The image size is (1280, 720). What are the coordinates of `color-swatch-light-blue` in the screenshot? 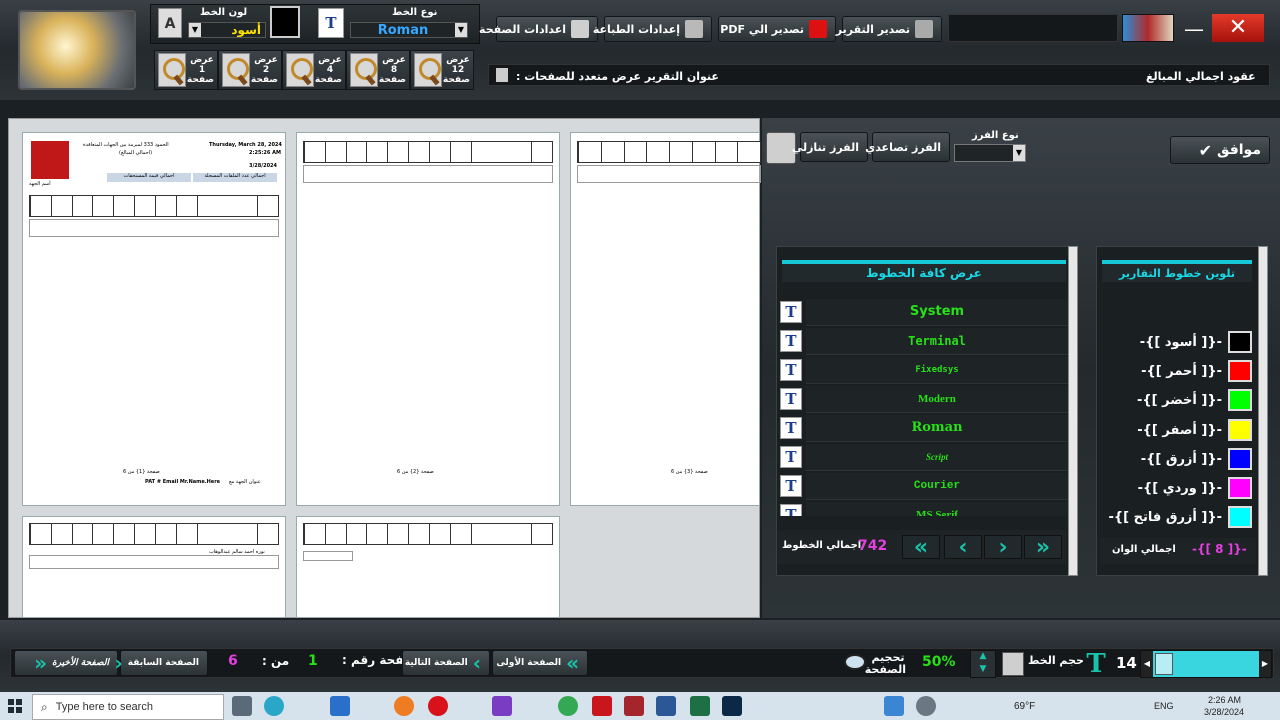 It's located at (1240, 517).